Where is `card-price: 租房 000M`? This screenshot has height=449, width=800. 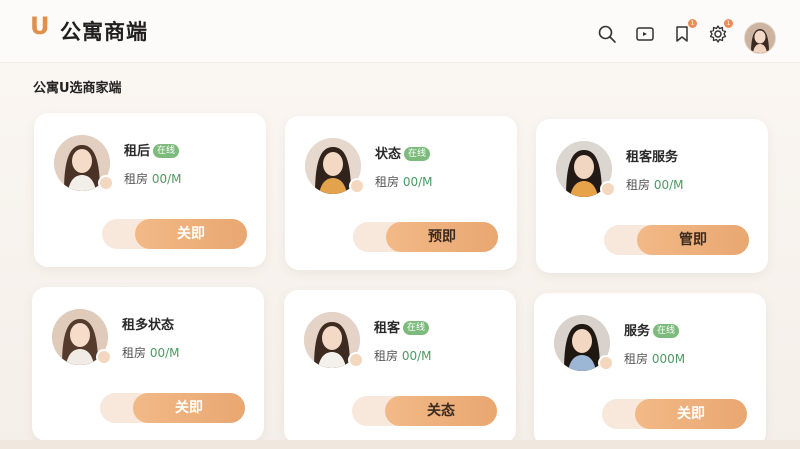 card-price: 租房 000M is located at coordinates (655, 359).